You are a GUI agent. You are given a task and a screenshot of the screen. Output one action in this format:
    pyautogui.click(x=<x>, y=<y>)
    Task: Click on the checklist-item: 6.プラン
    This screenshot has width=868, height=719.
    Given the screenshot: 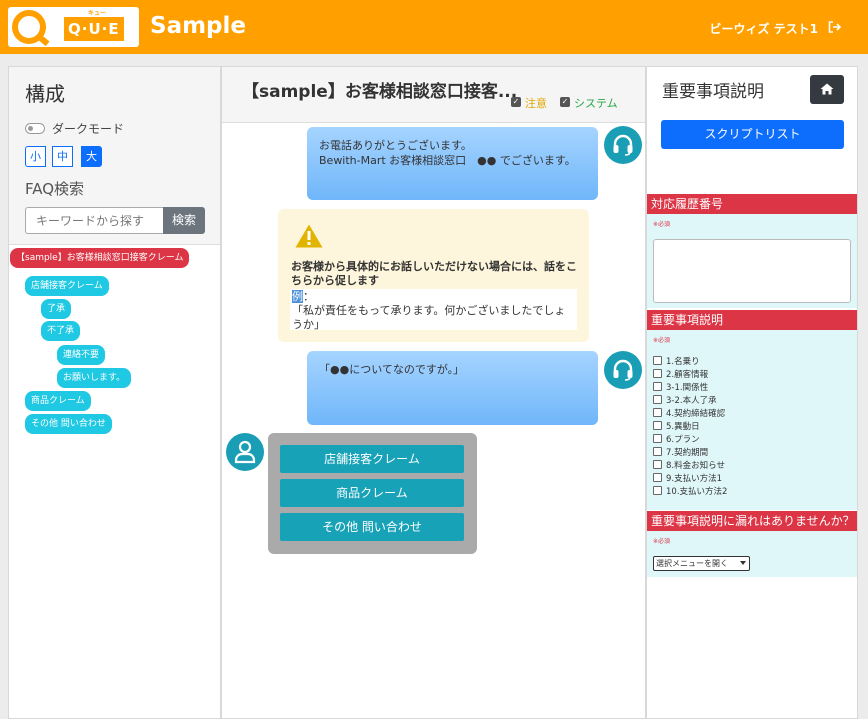 What is the action you would take?
    pyautogui.click(x=676, y=440)
    